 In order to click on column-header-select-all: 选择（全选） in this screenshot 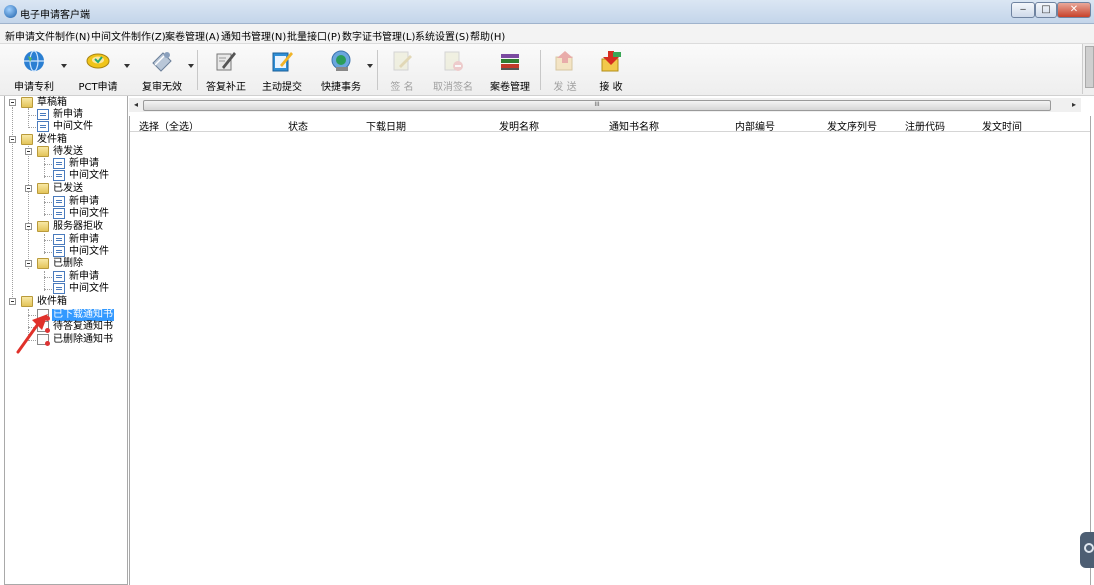, I will do `click(169, 125)`.